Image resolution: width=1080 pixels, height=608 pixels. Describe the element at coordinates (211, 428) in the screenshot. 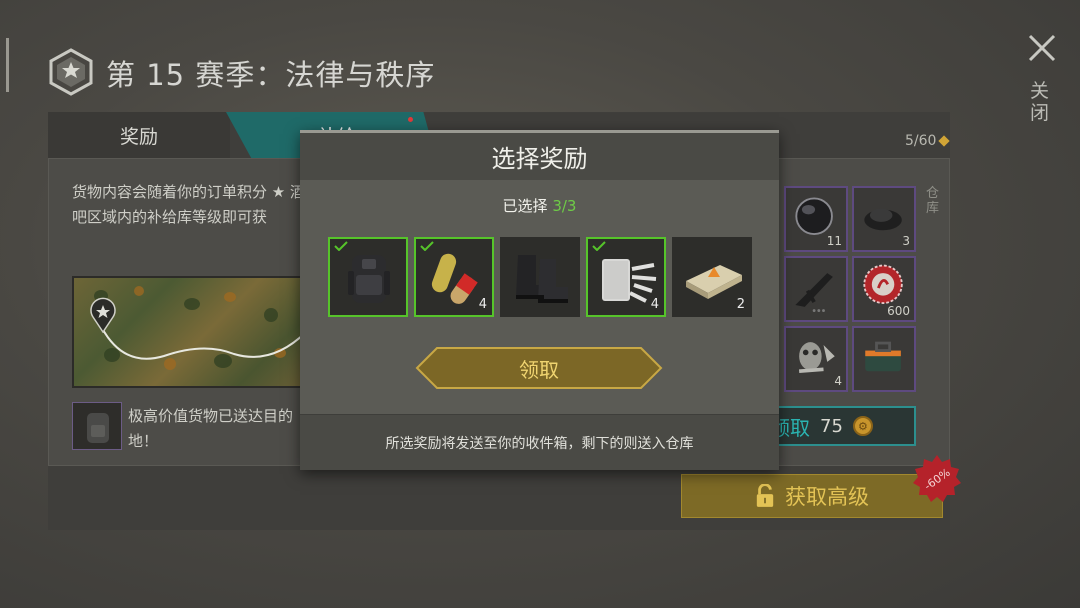

I see `delivery-note: 极高价值货物已送达目的地！` at that location.